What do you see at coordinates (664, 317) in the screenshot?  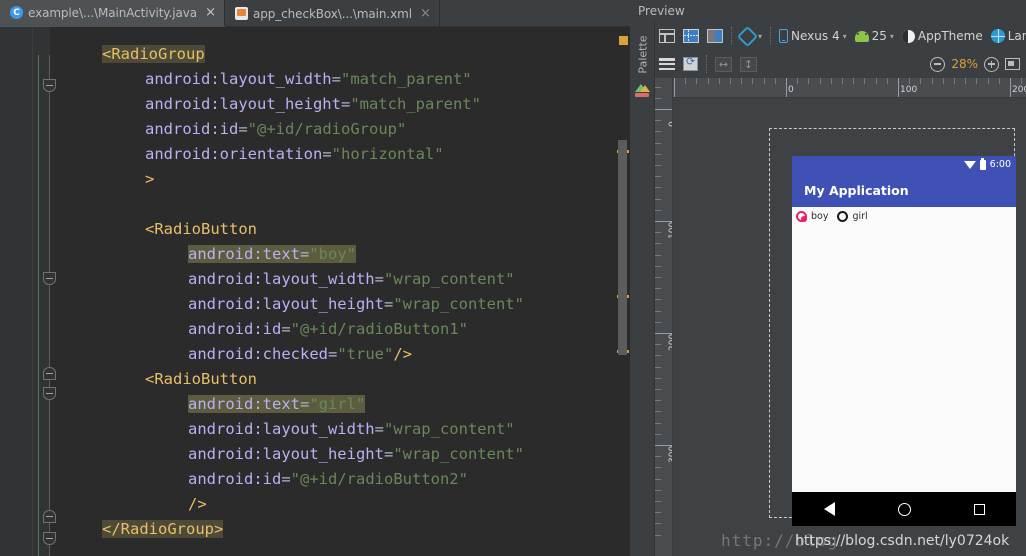 I see `vertical-ruler: 0100200300` at bounding box center [664, 317].